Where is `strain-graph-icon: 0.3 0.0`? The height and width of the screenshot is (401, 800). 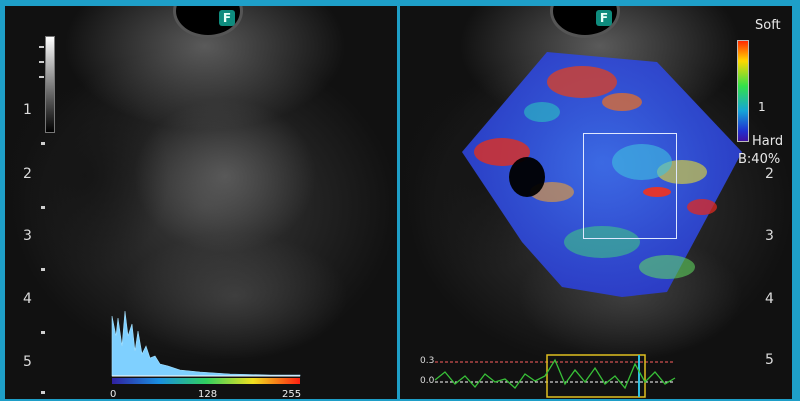
strain-graph-icon: 0.3 0.0 is located at coordinates (545, 376).